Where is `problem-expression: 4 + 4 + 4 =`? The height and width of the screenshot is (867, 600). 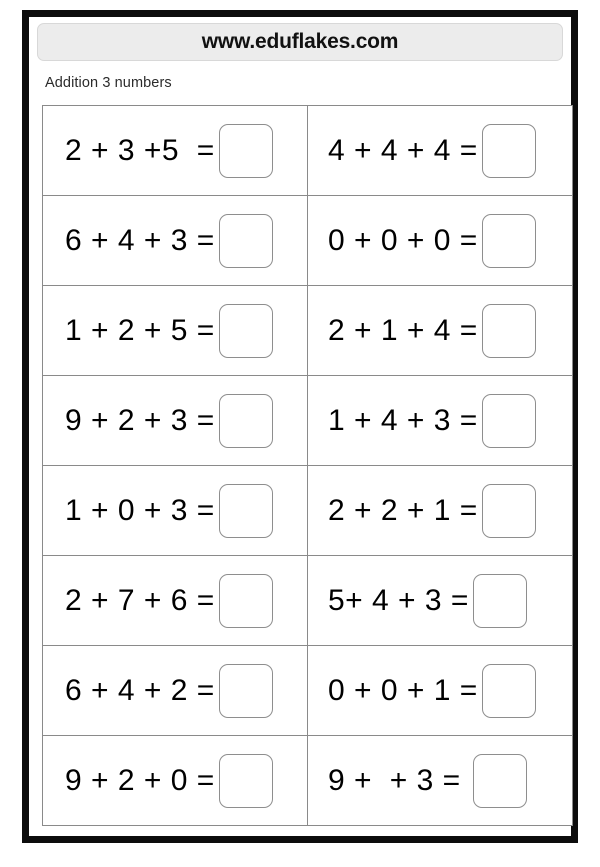 problem-expression: 4 + 4 + 4 = is located at coordinates (403, 150).